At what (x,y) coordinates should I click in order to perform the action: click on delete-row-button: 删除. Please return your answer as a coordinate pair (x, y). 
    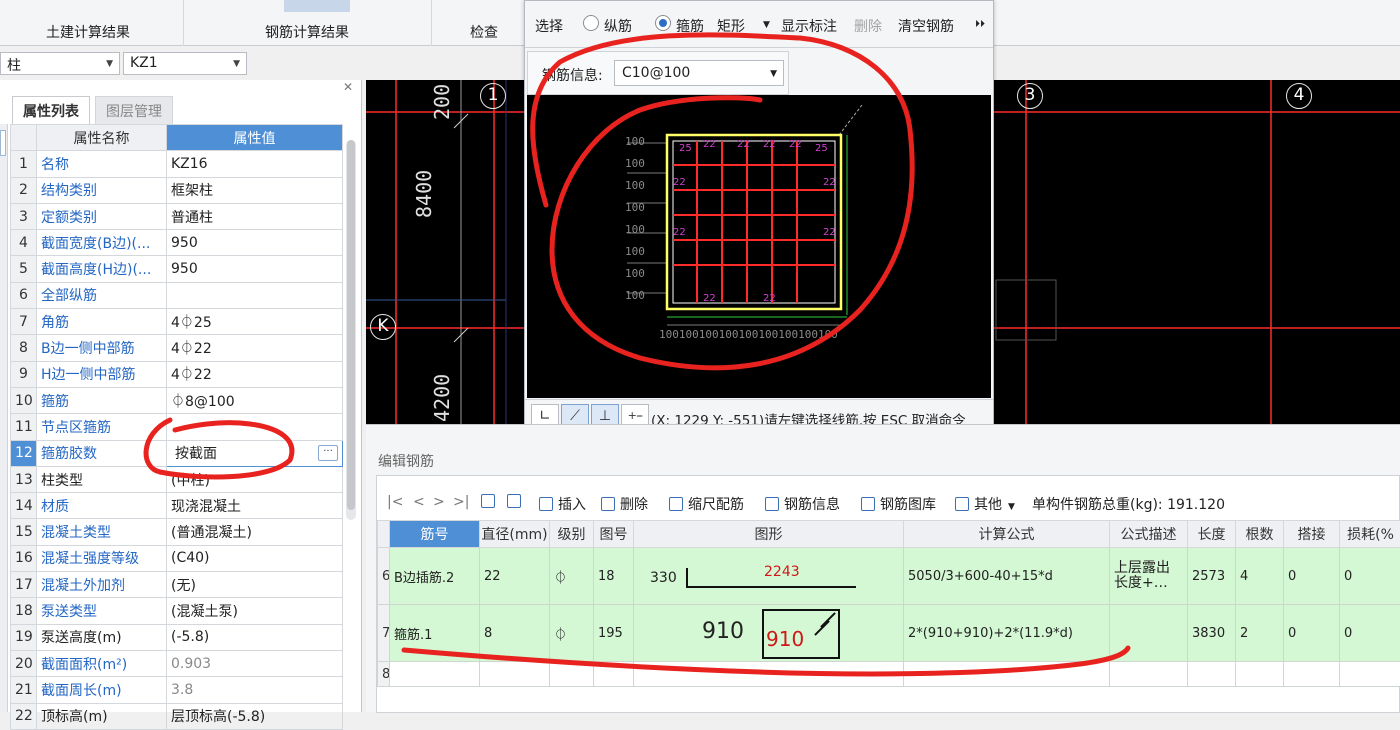
    Looking at the image, I should click on (624, 504).